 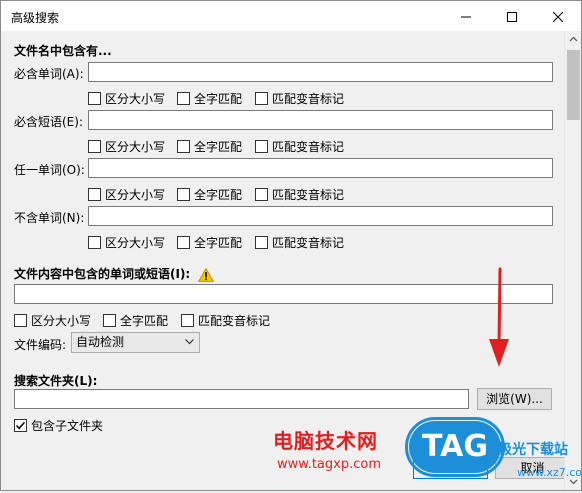 What do you see at coordinates (455, 447) in the screenshot?
I see `tag-logo: TAG` at bounding box center [455, 447].